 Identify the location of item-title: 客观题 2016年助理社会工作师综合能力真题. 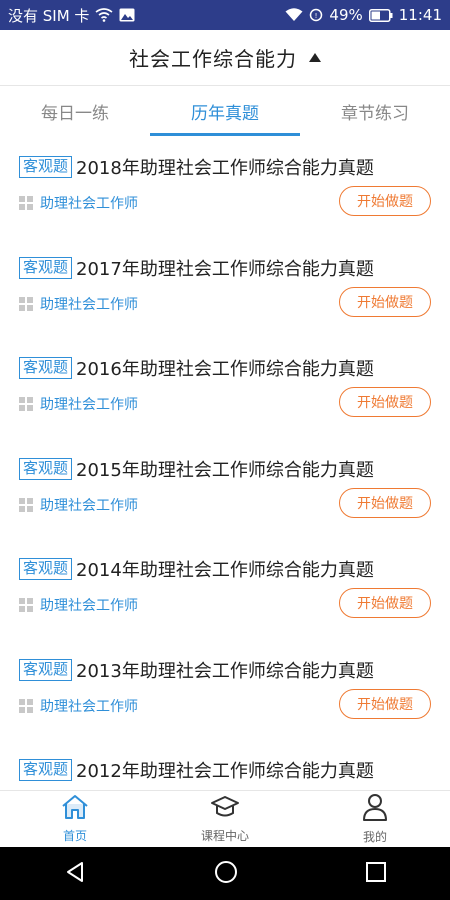
(196, 368).